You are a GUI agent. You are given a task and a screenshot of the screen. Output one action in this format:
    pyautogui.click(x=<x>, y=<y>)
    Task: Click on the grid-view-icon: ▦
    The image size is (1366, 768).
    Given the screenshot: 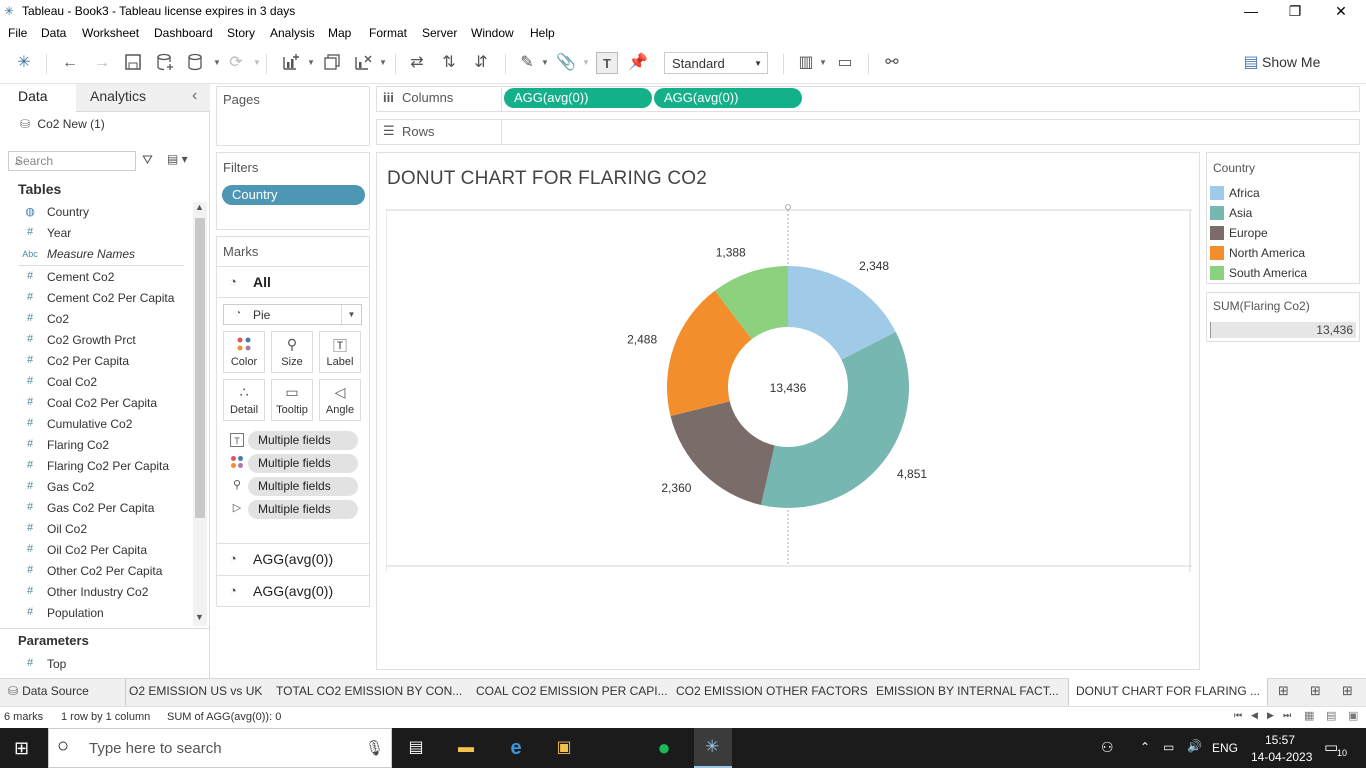 What is the action you would take?
    pyautogui.click(x=1309, y=715)
    